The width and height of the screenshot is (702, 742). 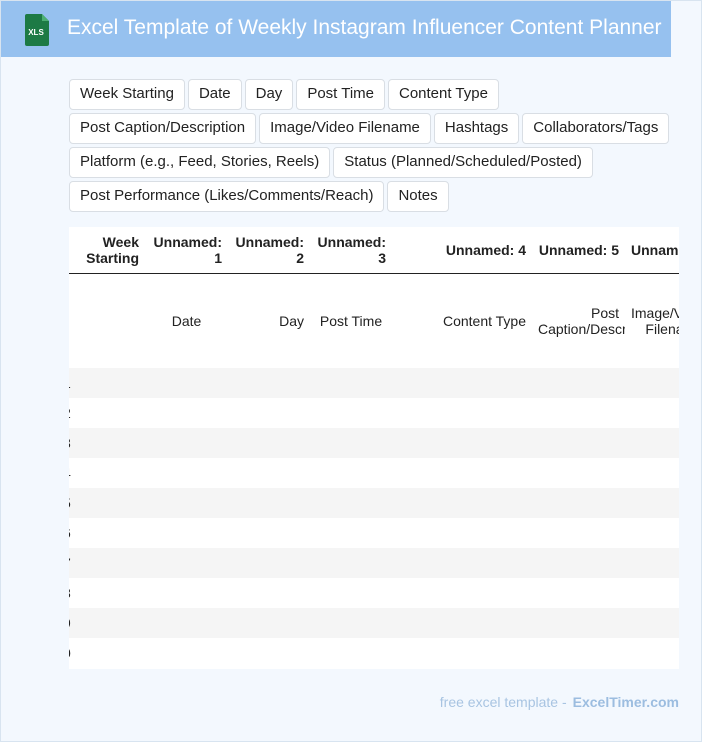 I want to click on table-row: 5, so click(x=374, y=503).